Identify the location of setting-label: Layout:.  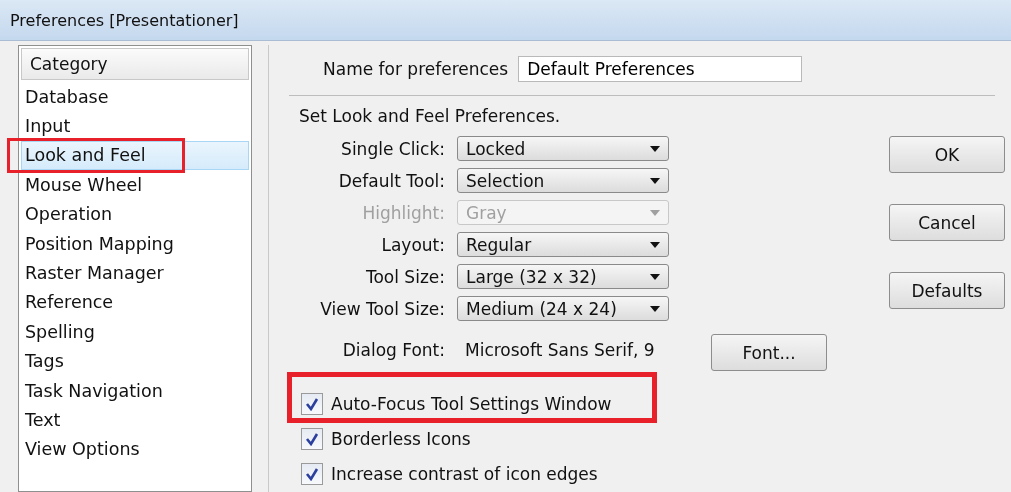
(413, 244).